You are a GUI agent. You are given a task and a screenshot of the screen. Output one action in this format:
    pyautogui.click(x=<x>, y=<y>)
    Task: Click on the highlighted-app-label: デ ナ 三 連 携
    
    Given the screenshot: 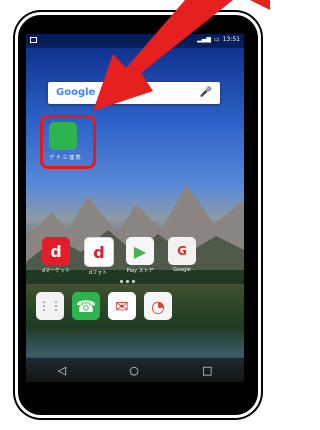 What is the action you would take?
    pyautogui.click(x=65, y=158)
    